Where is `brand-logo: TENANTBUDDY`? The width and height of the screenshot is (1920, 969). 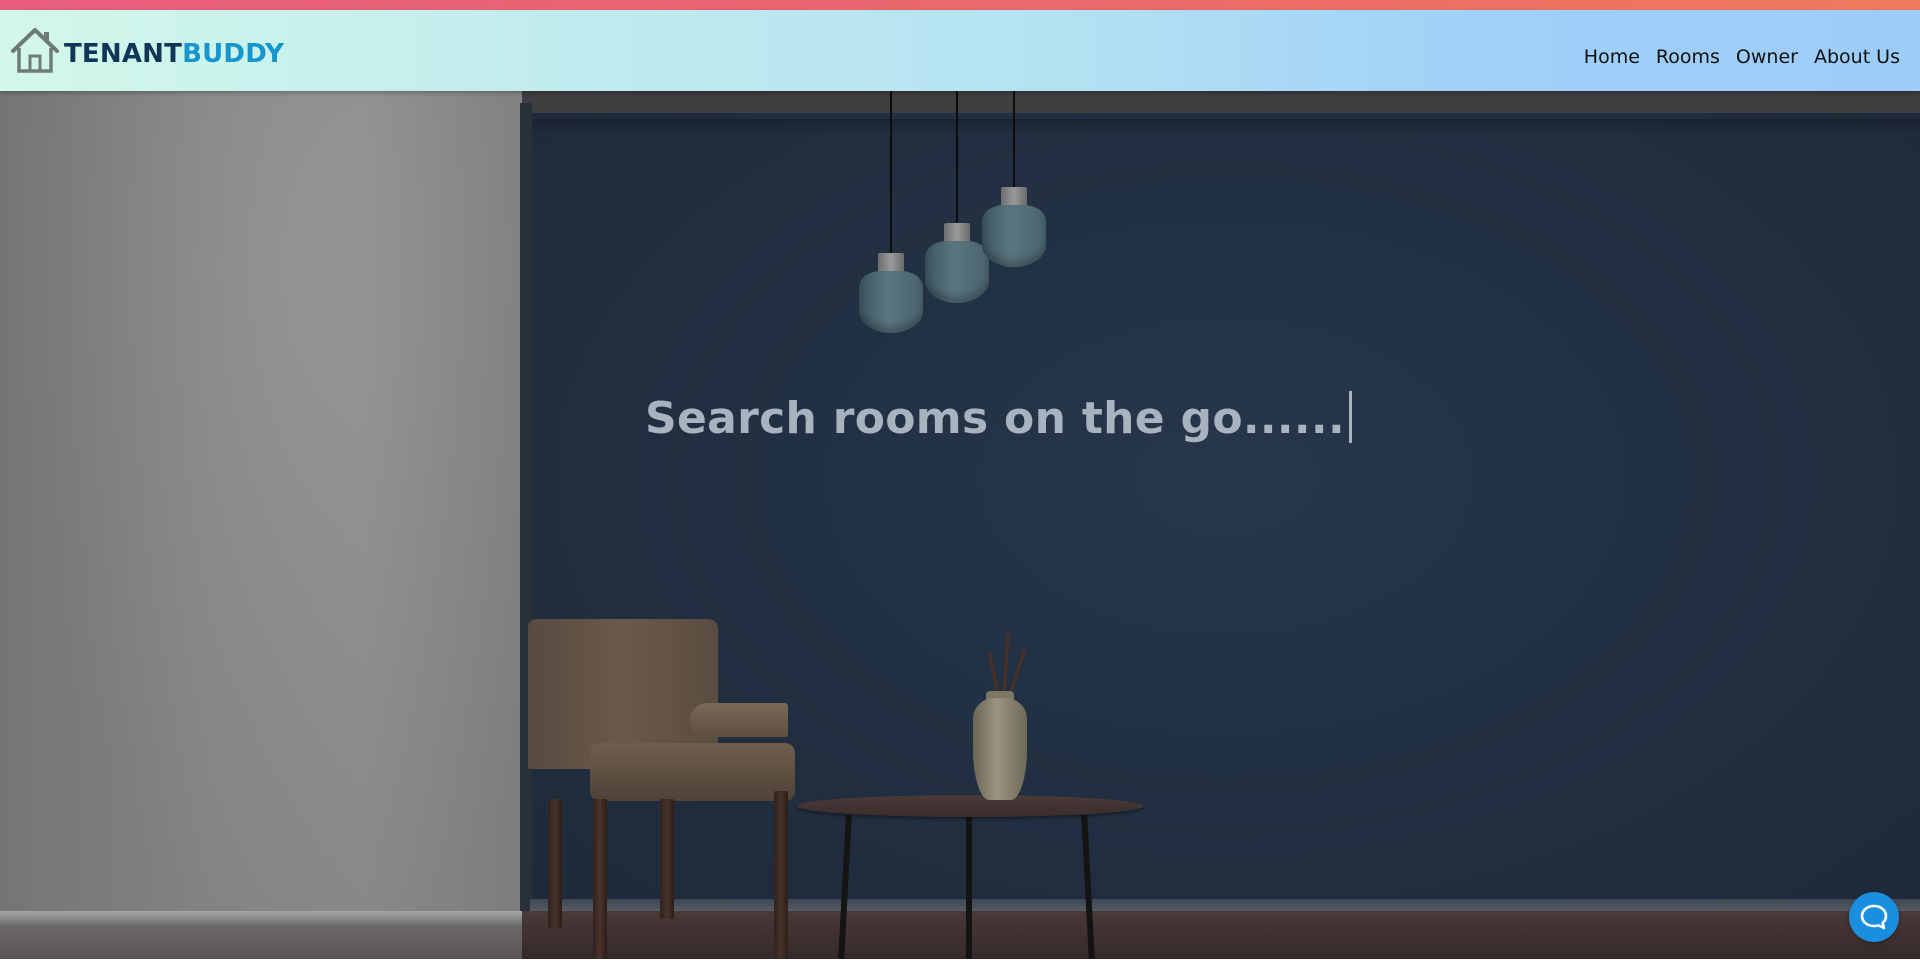
brand-logo: TENANTBUDDY is located at coordinates (146, 50).